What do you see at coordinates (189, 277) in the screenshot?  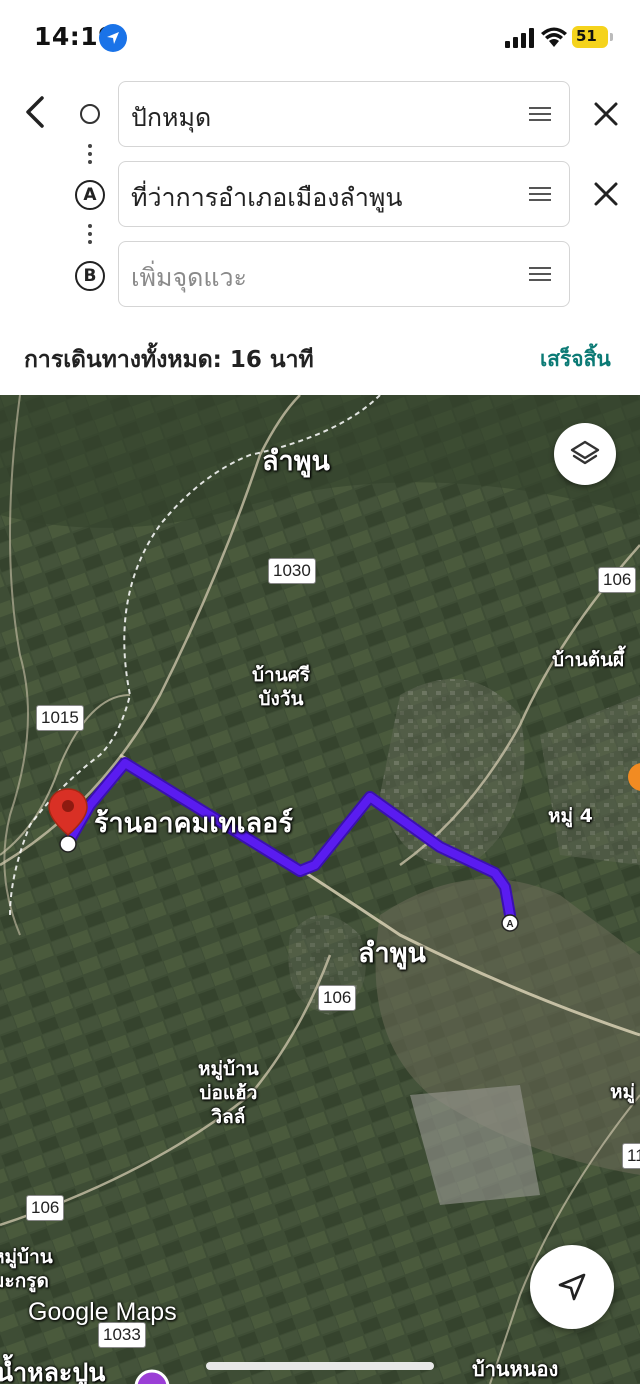 I see `add-stop-placeholder: เพิ่มจุดแวะ` at bounding box center [189, 277].